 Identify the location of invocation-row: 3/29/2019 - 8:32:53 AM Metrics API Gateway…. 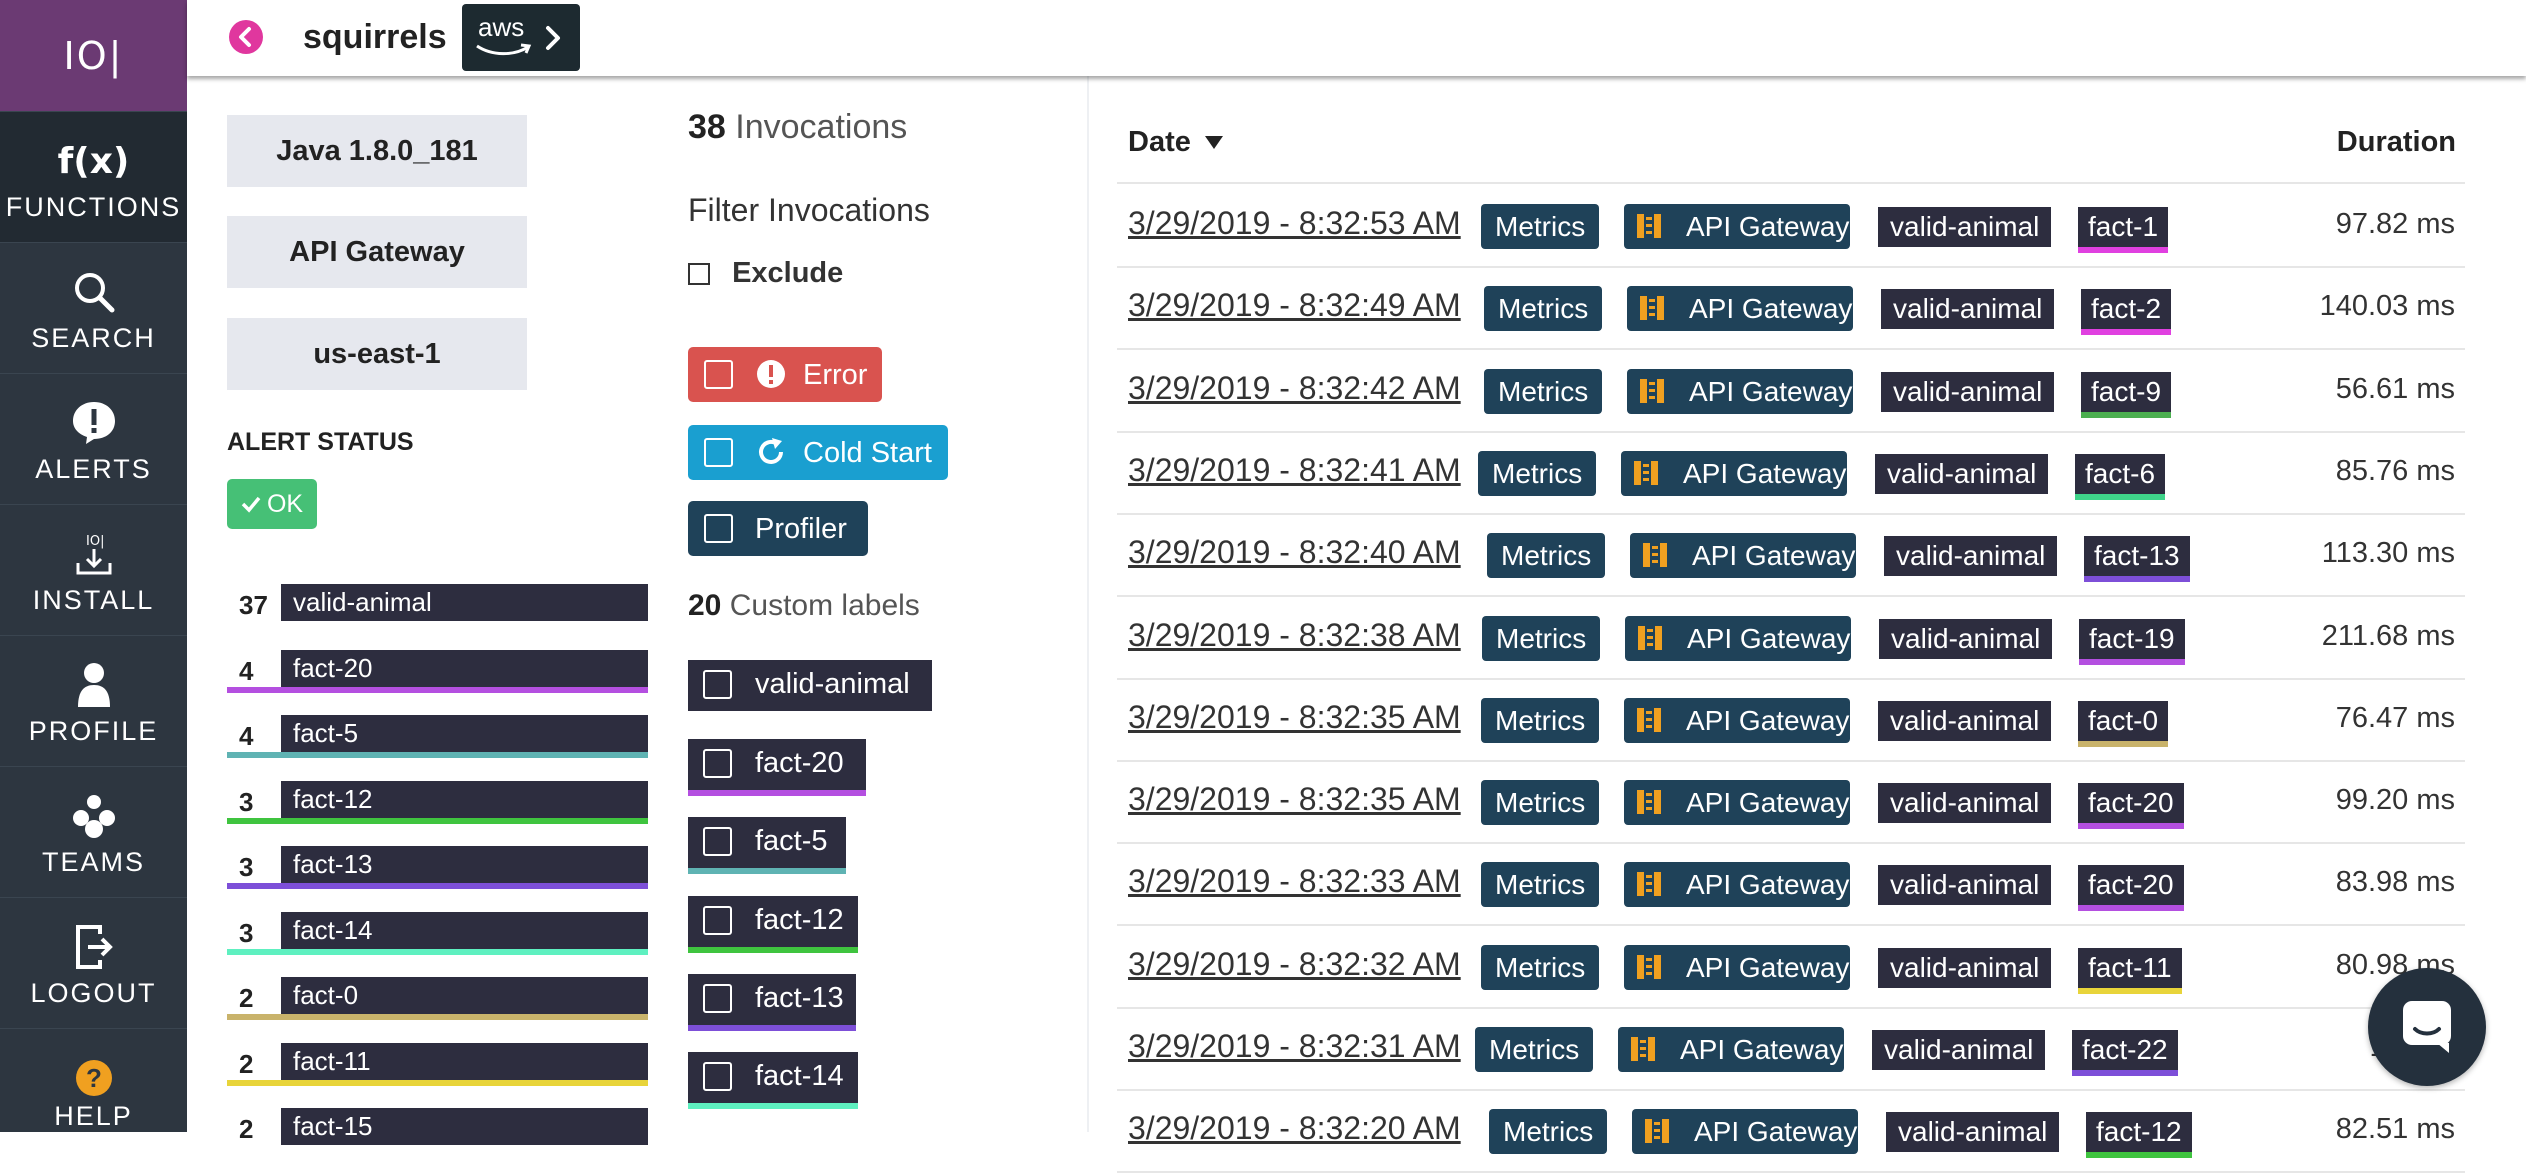
(1791, 226).